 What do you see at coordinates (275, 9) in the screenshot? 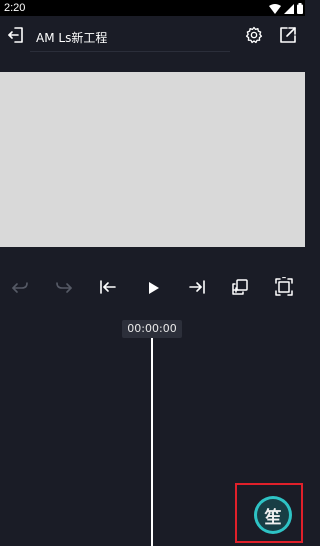
I see `wifi-icon` at bounding box center [275, 9].